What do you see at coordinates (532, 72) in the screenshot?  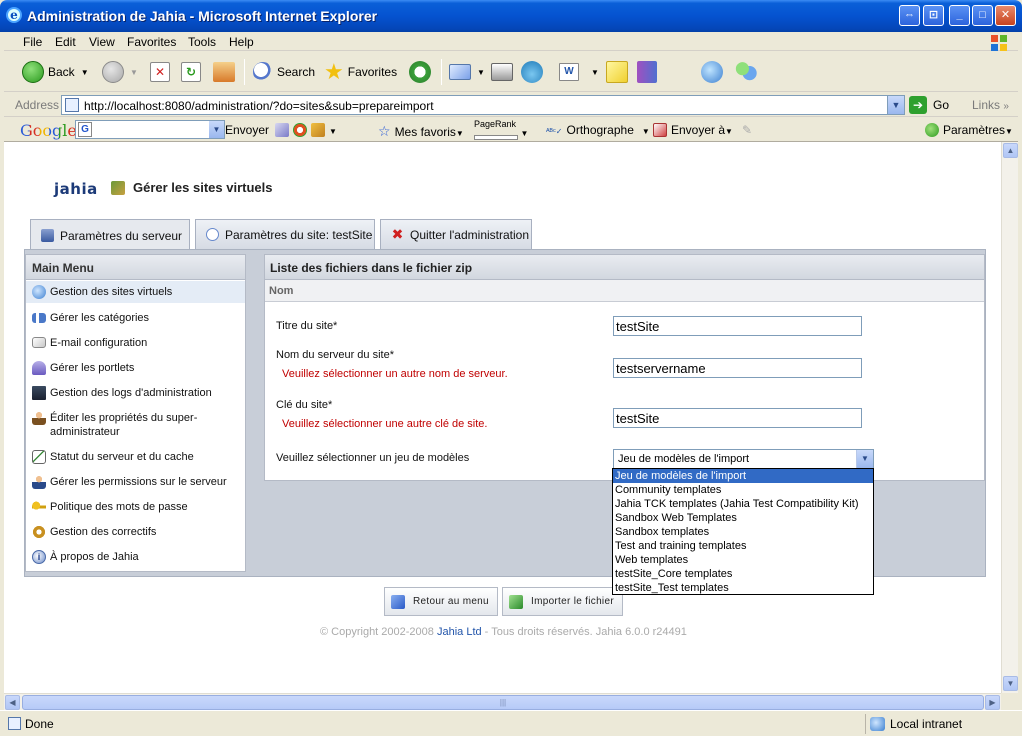 I see `messenger-button` at bounding box center [532, 72].